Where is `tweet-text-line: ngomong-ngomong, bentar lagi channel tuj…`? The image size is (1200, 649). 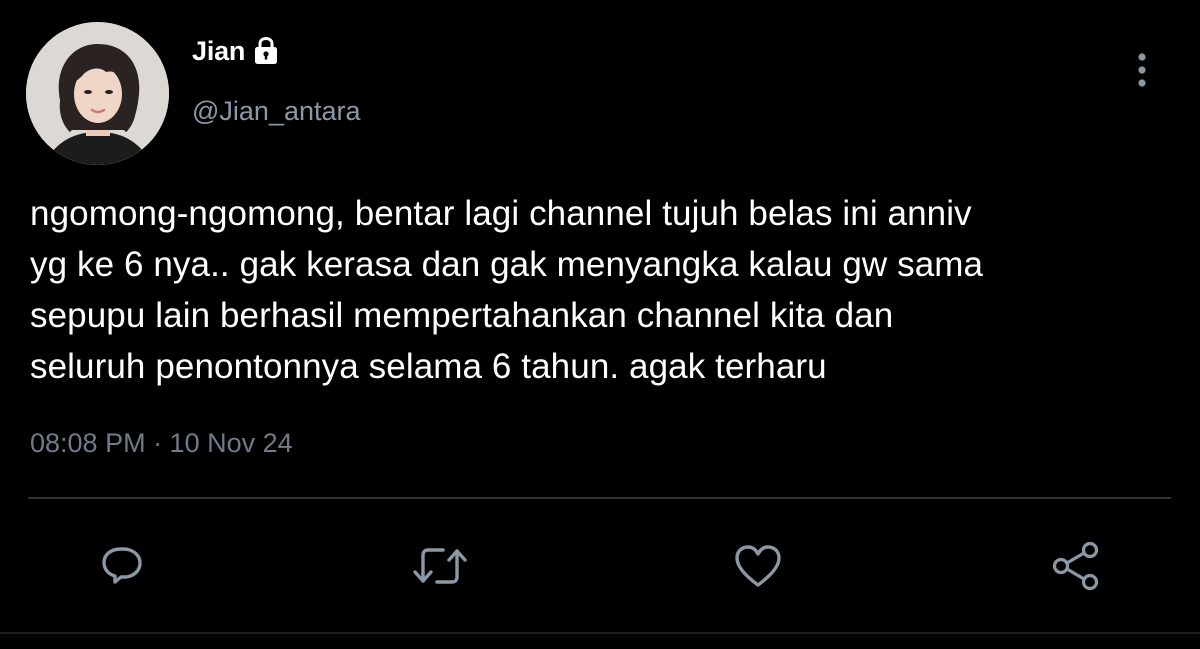
tweet-text-line: ngomong-ngomong, bentar lagi channel tuj… is located at coordinates (501, 213).